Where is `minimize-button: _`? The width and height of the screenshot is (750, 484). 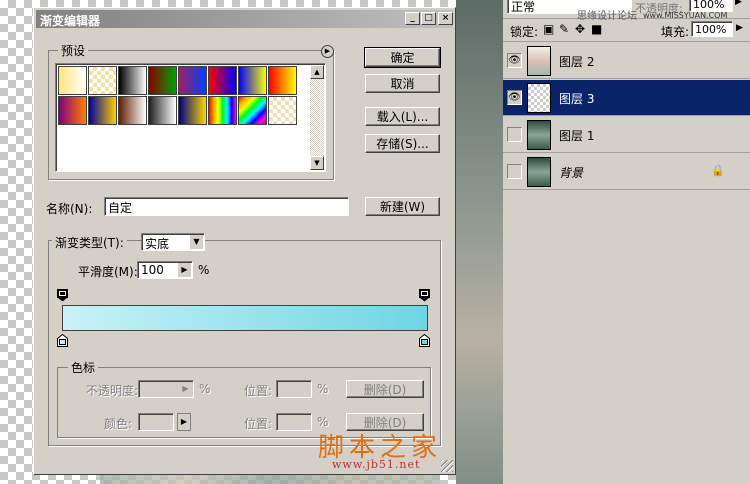
minimize-button: _ is located at coordinates (412, 18).